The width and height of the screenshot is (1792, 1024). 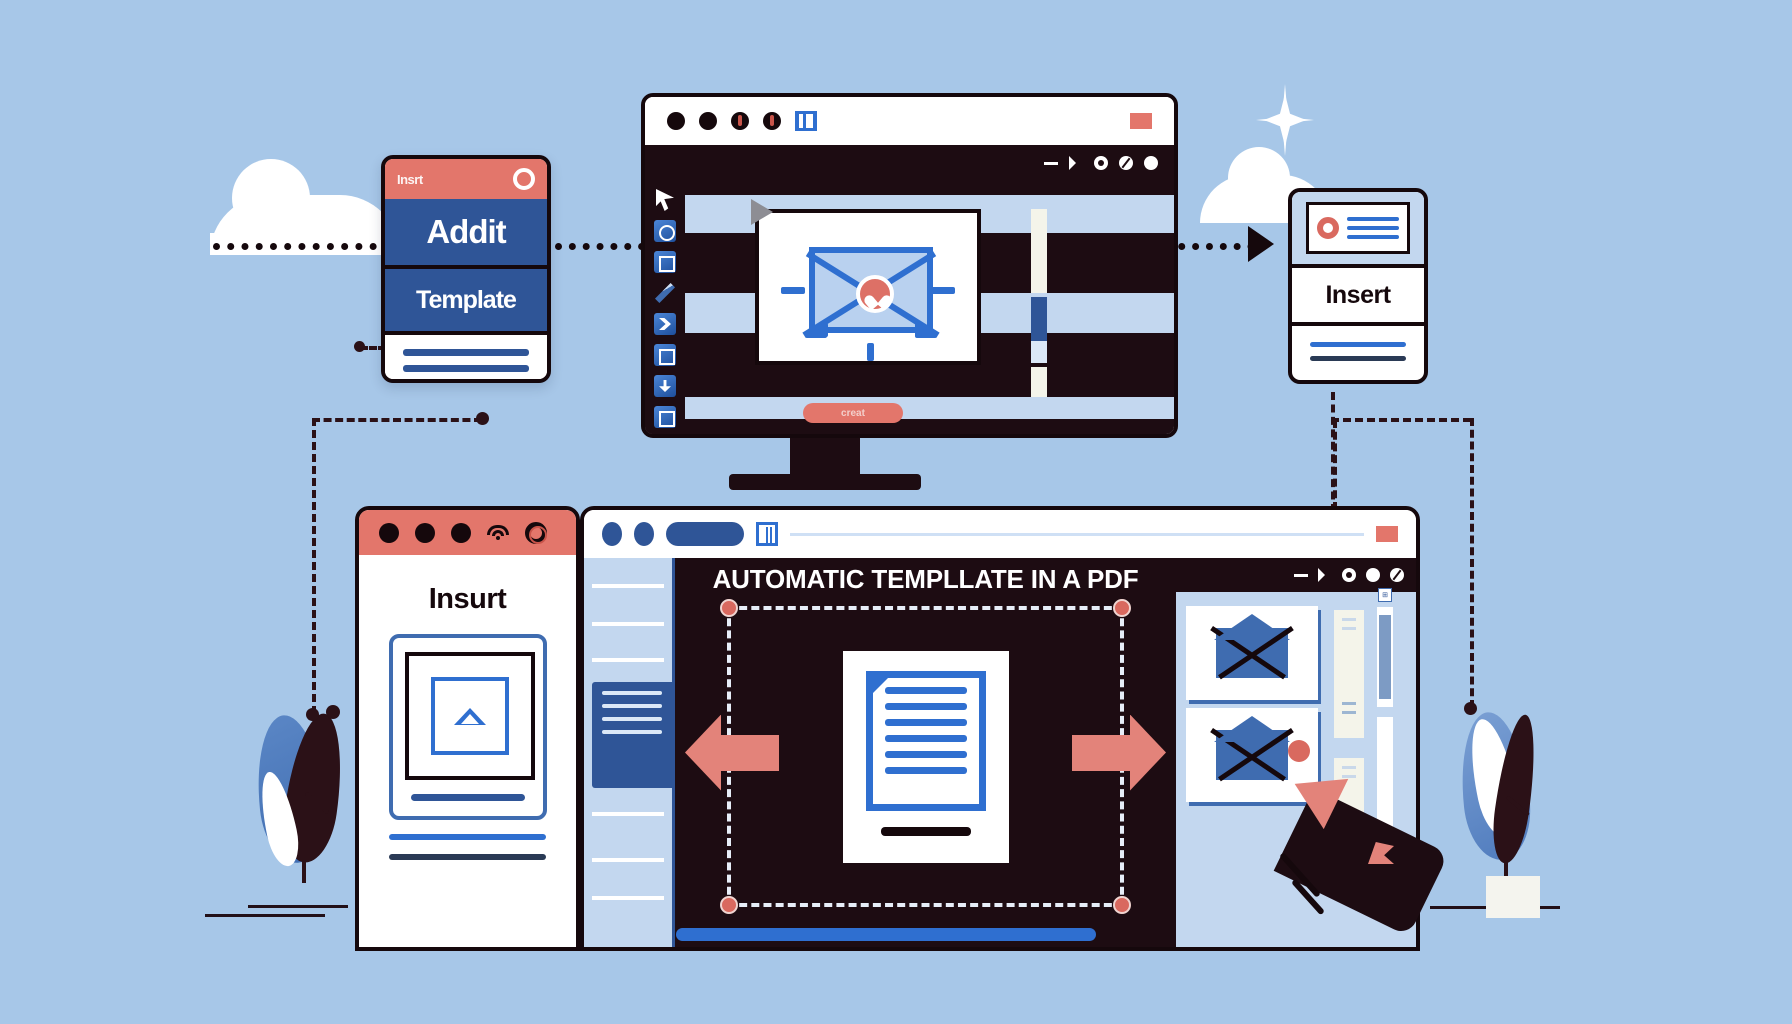 I want to click on grid-icon: ⊞, so click(x=1385, y=595).